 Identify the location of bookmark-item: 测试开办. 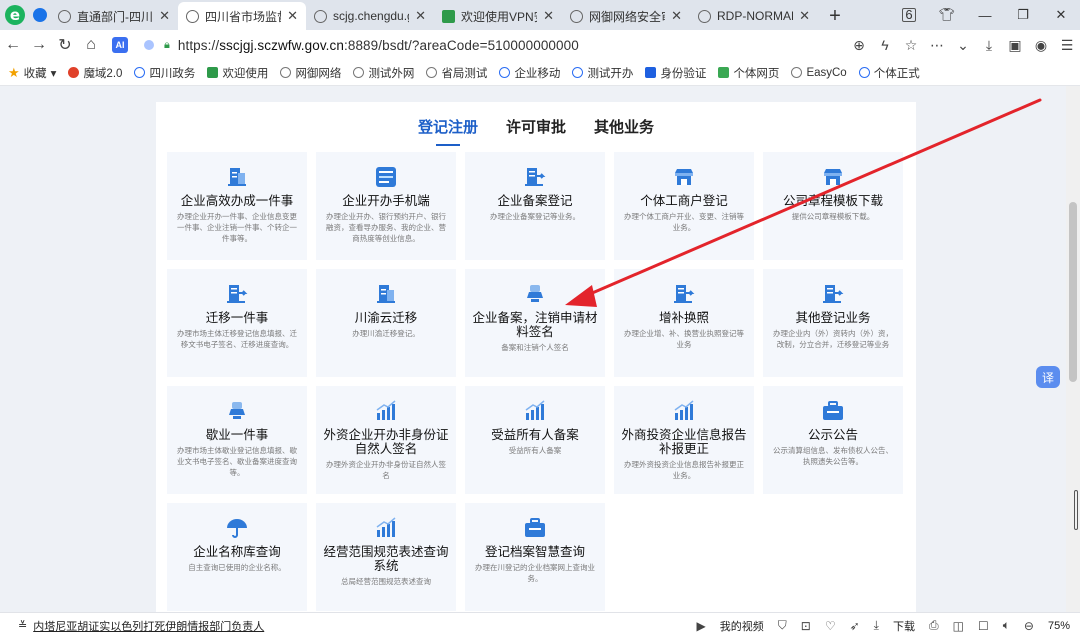
(602, 73).